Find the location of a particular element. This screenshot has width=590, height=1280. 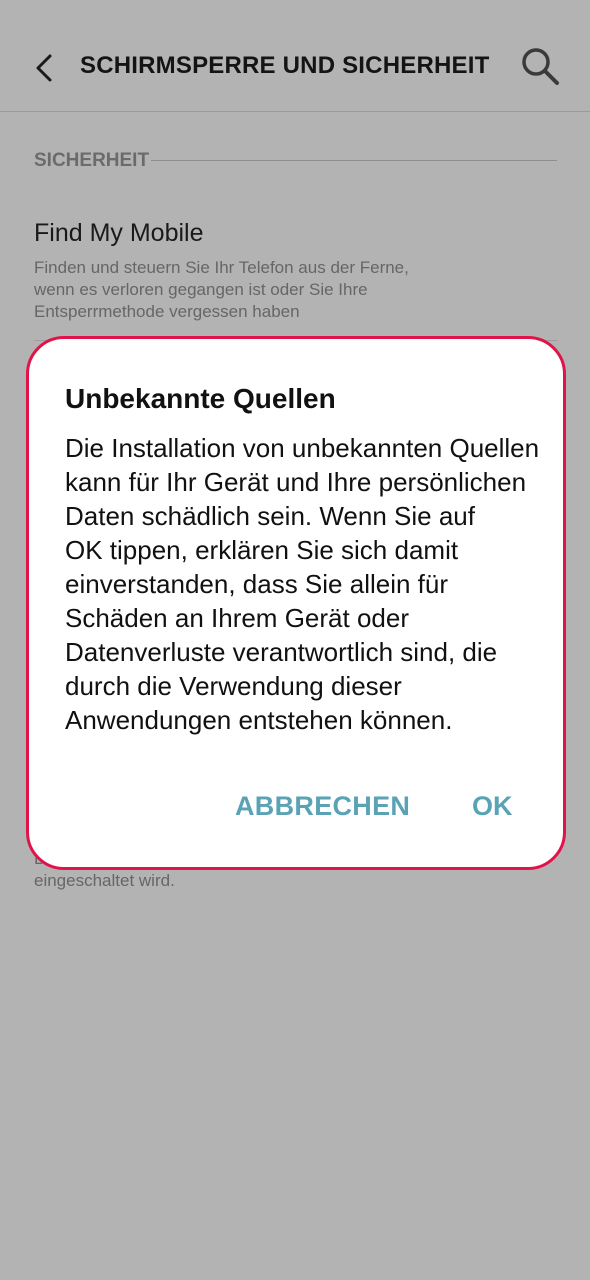

cancel-button: ABBRECHEN is located at coordinates (322, 806).